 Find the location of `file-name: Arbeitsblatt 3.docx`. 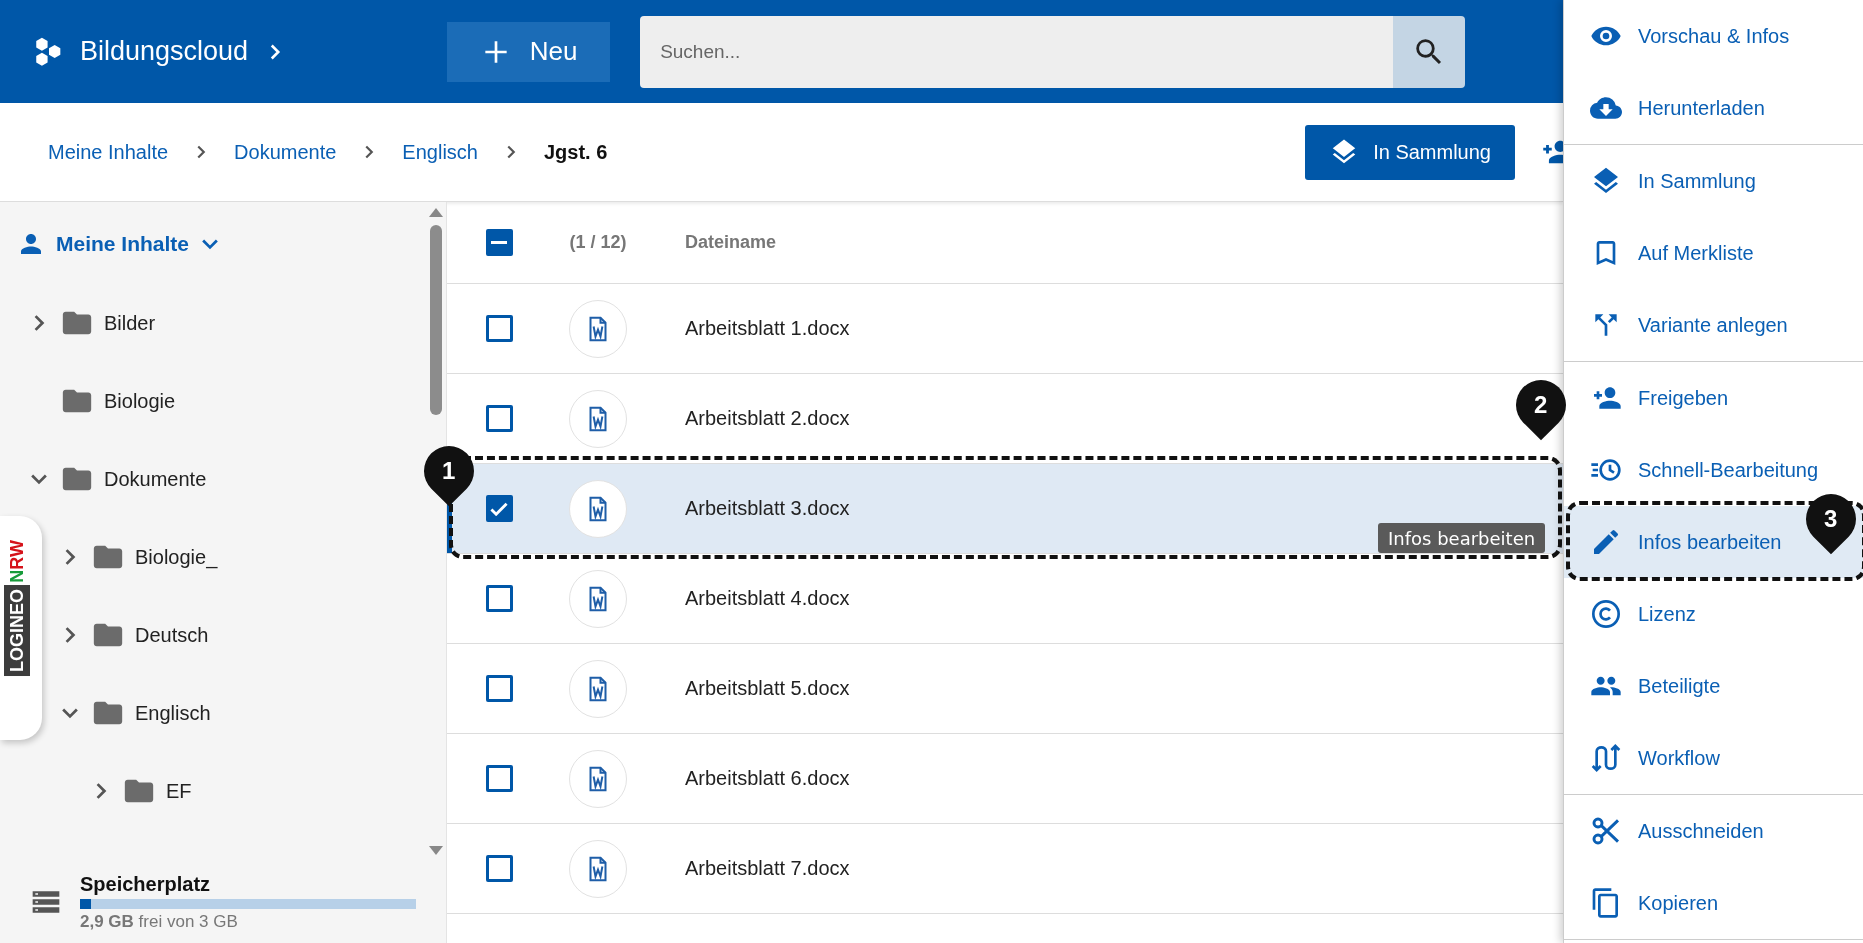

file-name: Arbeitsblatt 3.docx is located at coordinates (767, 508).